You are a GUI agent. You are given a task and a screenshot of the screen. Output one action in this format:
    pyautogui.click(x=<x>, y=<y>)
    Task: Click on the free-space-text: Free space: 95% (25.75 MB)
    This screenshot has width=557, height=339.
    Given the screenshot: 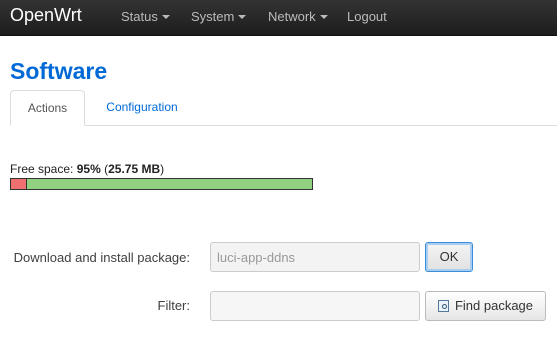 What is the action you would take?
    pyautogui.click(x=87, y=169)
    